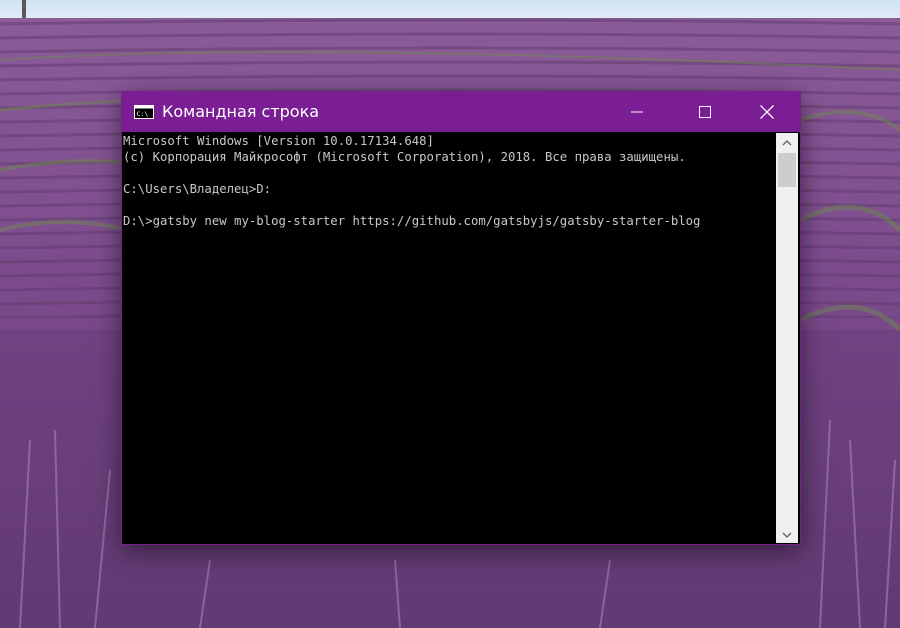 The image size is (900, 628). What do you see at coordinates (787, 338) in the screenshot?
I see `vertical-scrollbar` at bounding box center [787, 338].